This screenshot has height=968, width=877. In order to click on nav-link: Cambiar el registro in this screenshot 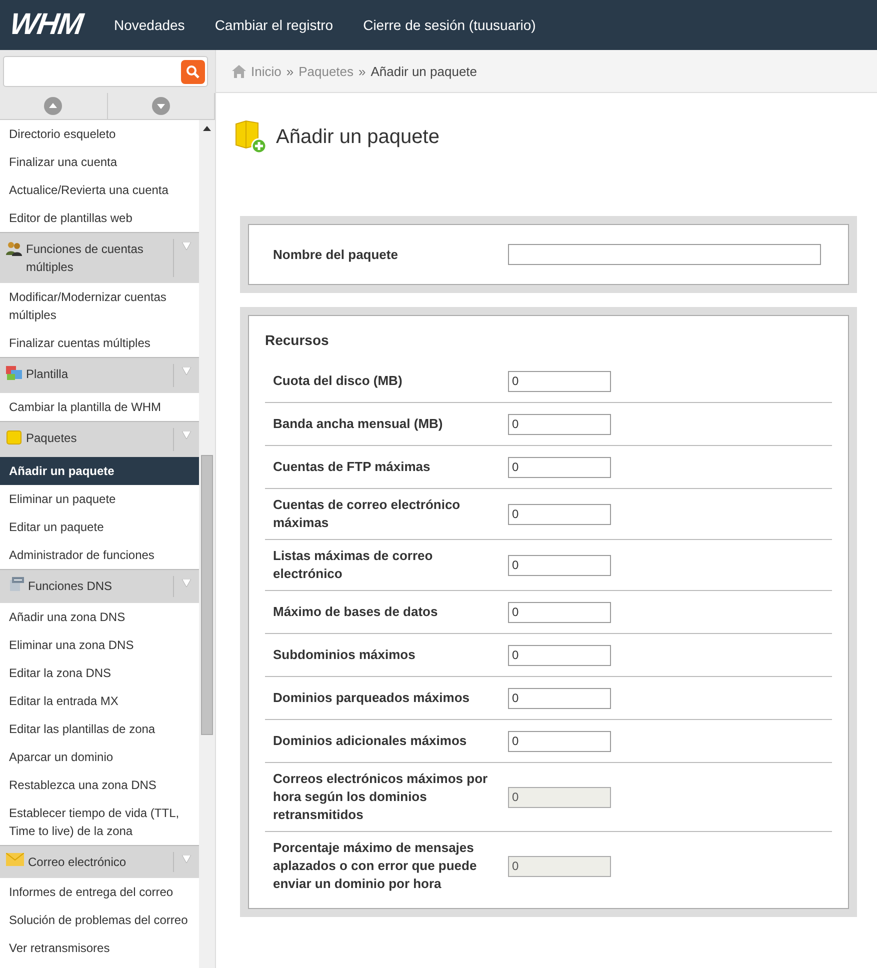, I will do `click(274, 25)`.